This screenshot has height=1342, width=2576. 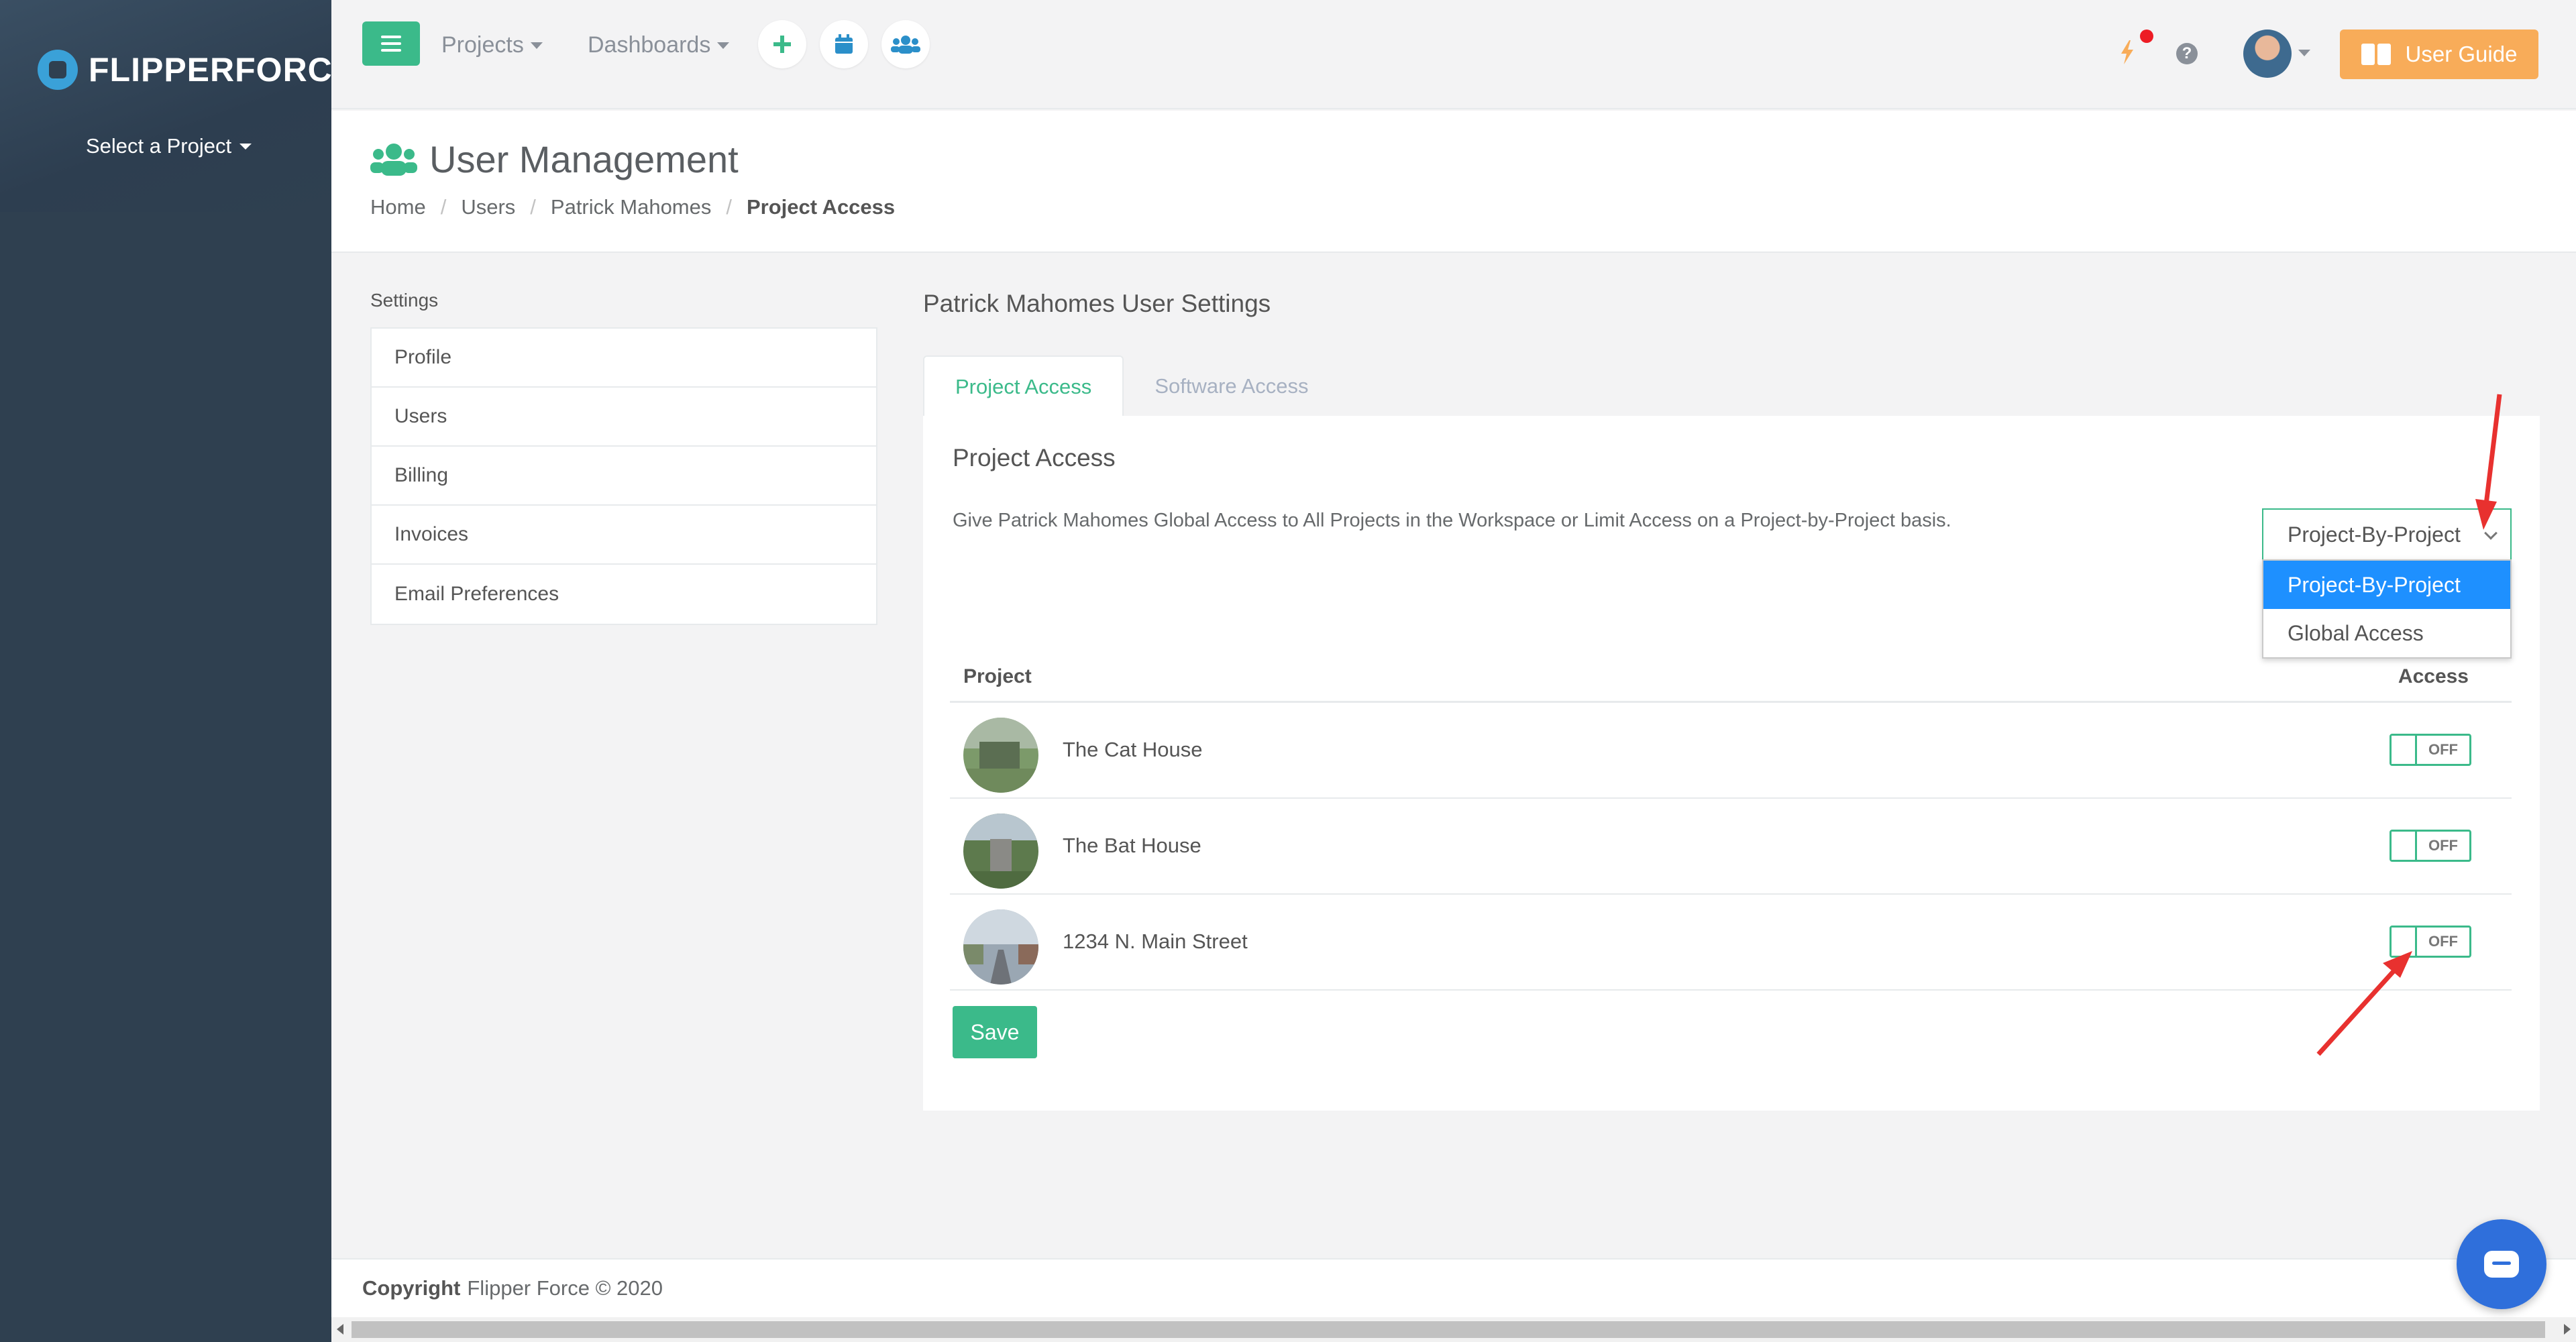 What do you see at coordinates (1133, 749) in the screenshot?
I see `project-name: The Cat House` at bounding box center [1133, 749].